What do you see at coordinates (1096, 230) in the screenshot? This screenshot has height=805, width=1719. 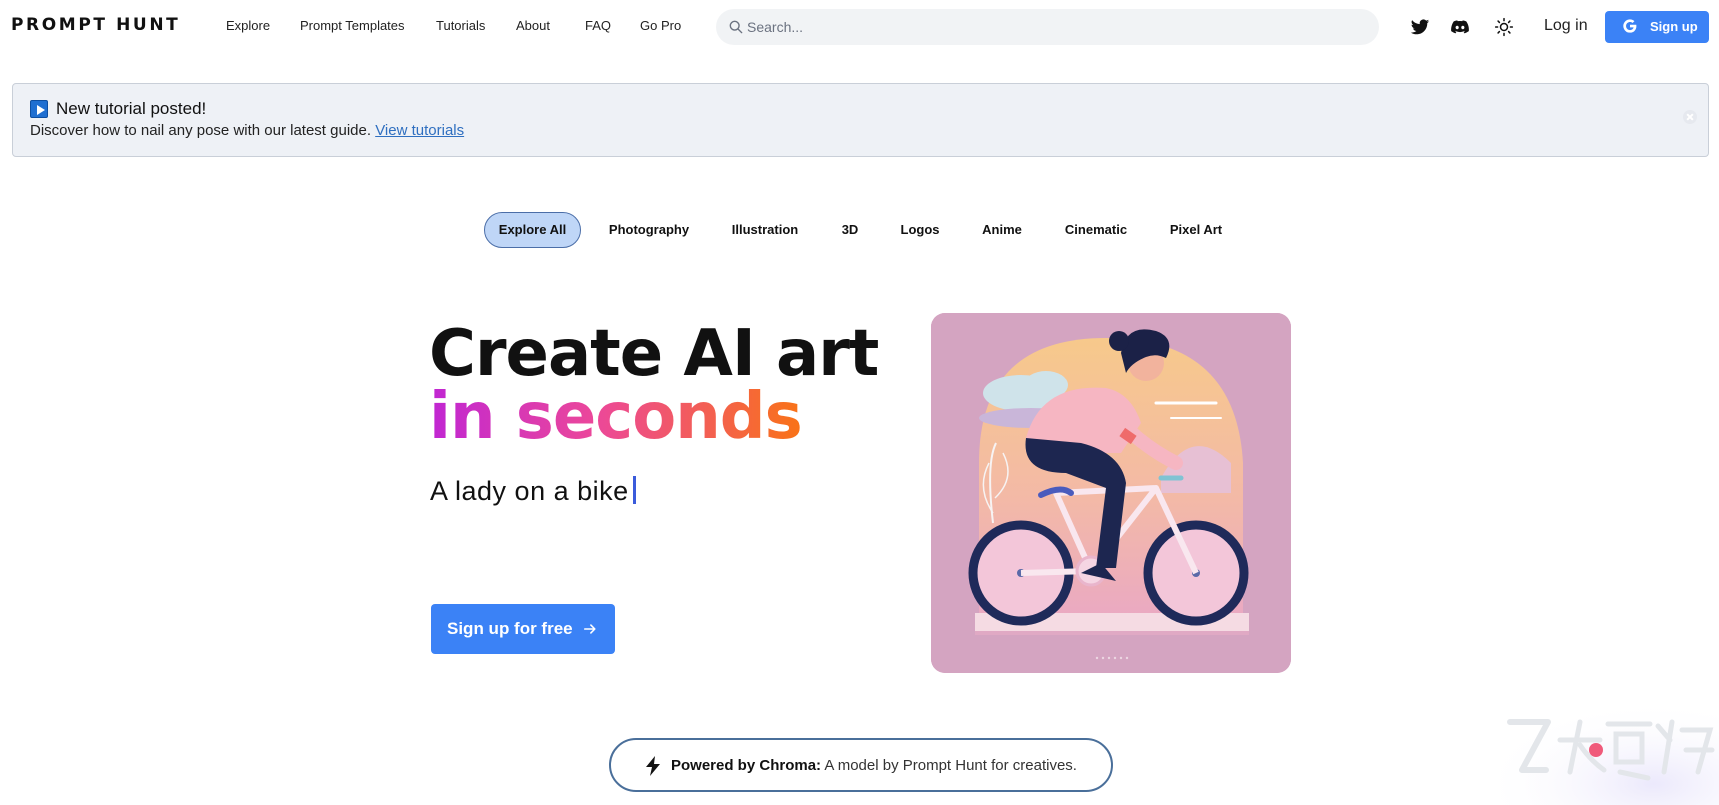 I see `tab-cinematic: Cinematic` at bounding box center [1096, 230].